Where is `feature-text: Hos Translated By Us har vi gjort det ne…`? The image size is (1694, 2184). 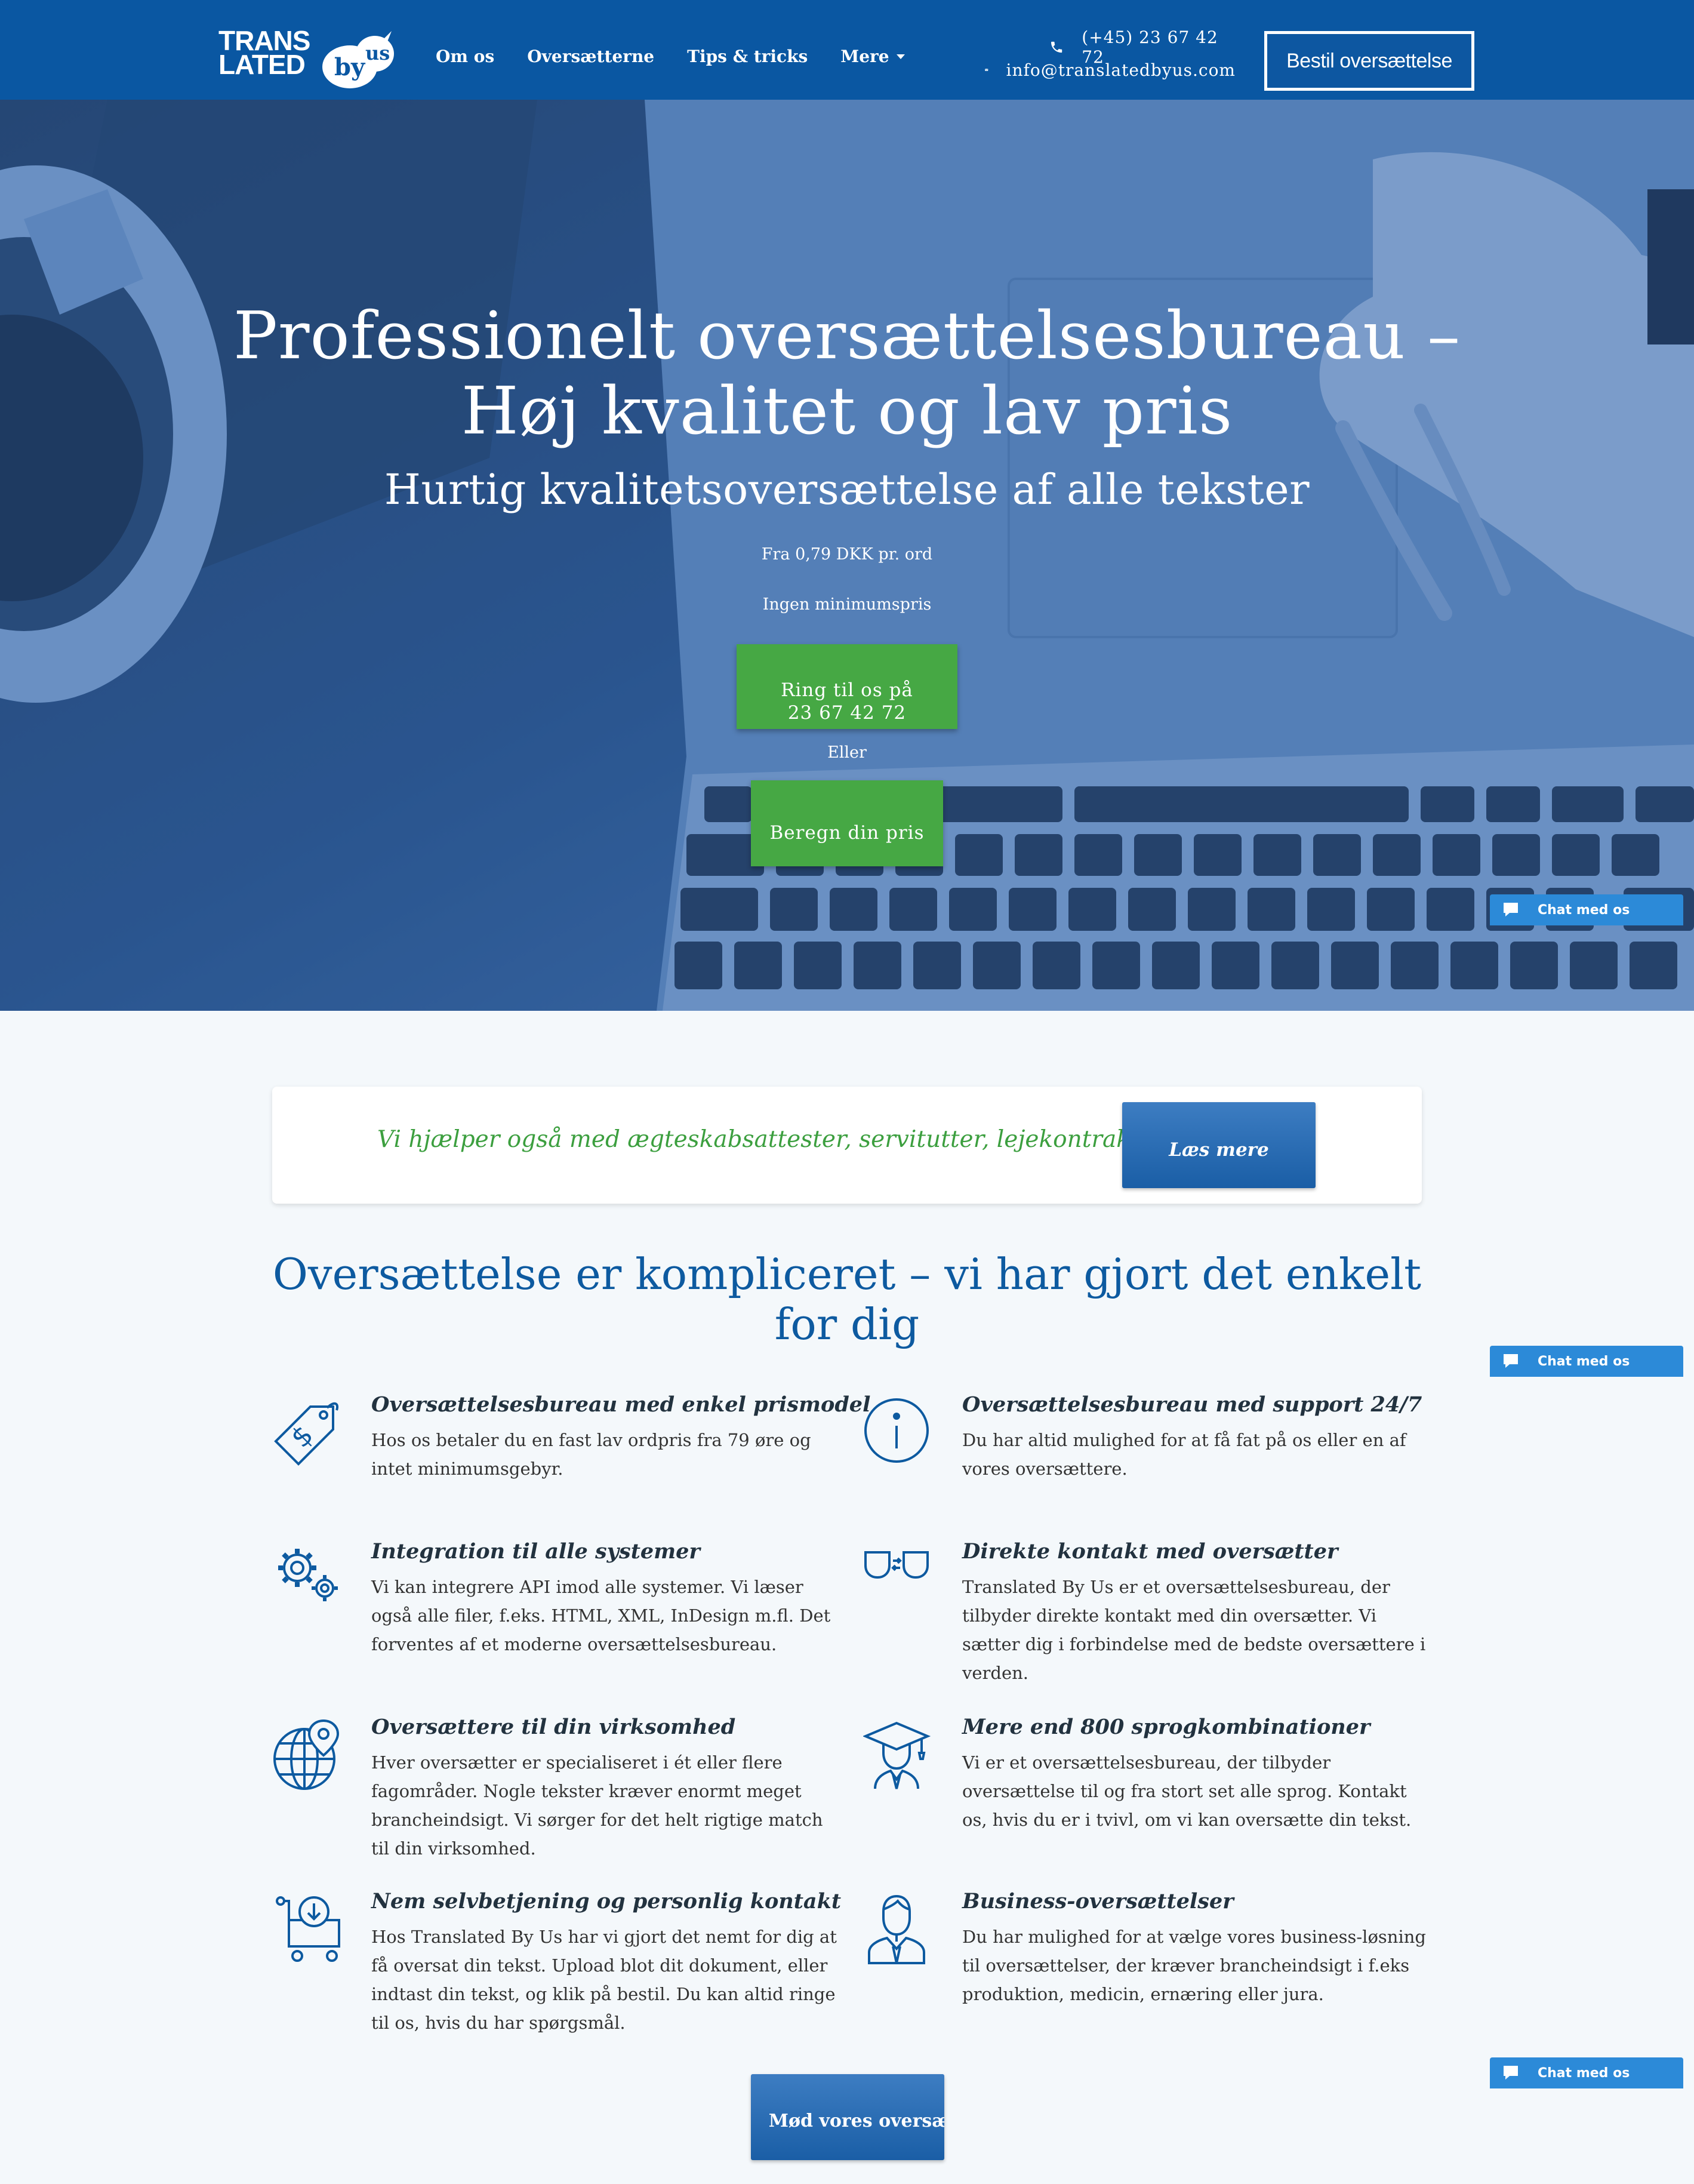 feature-text: Hos Translated By Us har vi gjort det ne… is located at coordinates (604, 1980).